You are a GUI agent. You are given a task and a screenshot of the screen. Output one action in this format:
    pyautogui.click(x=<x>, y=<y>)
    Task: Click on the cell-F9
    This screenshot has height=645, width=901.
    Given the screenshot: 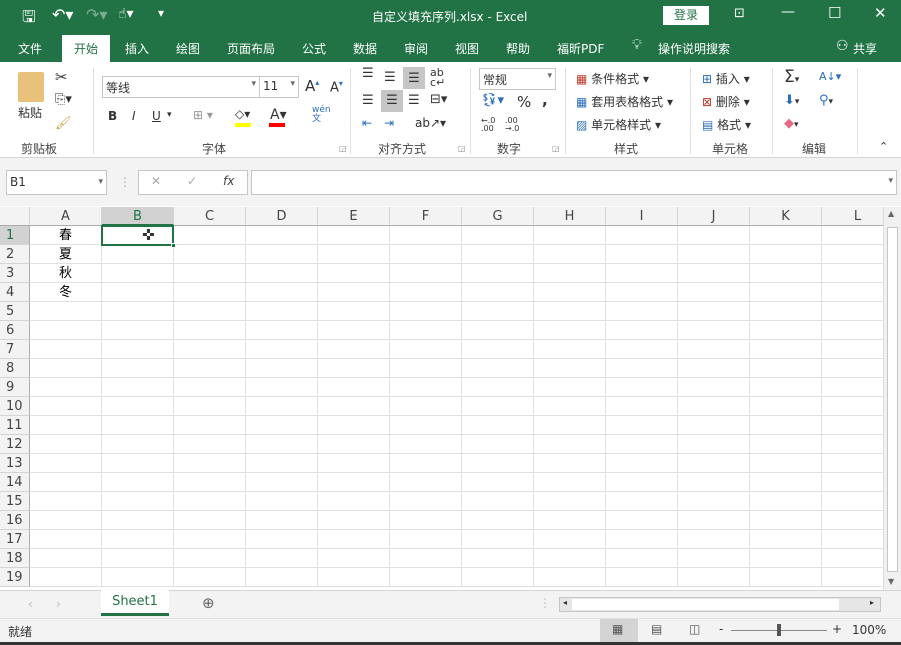 What is the action you would take?
    pyautogui.click(x=426, y=387)
    